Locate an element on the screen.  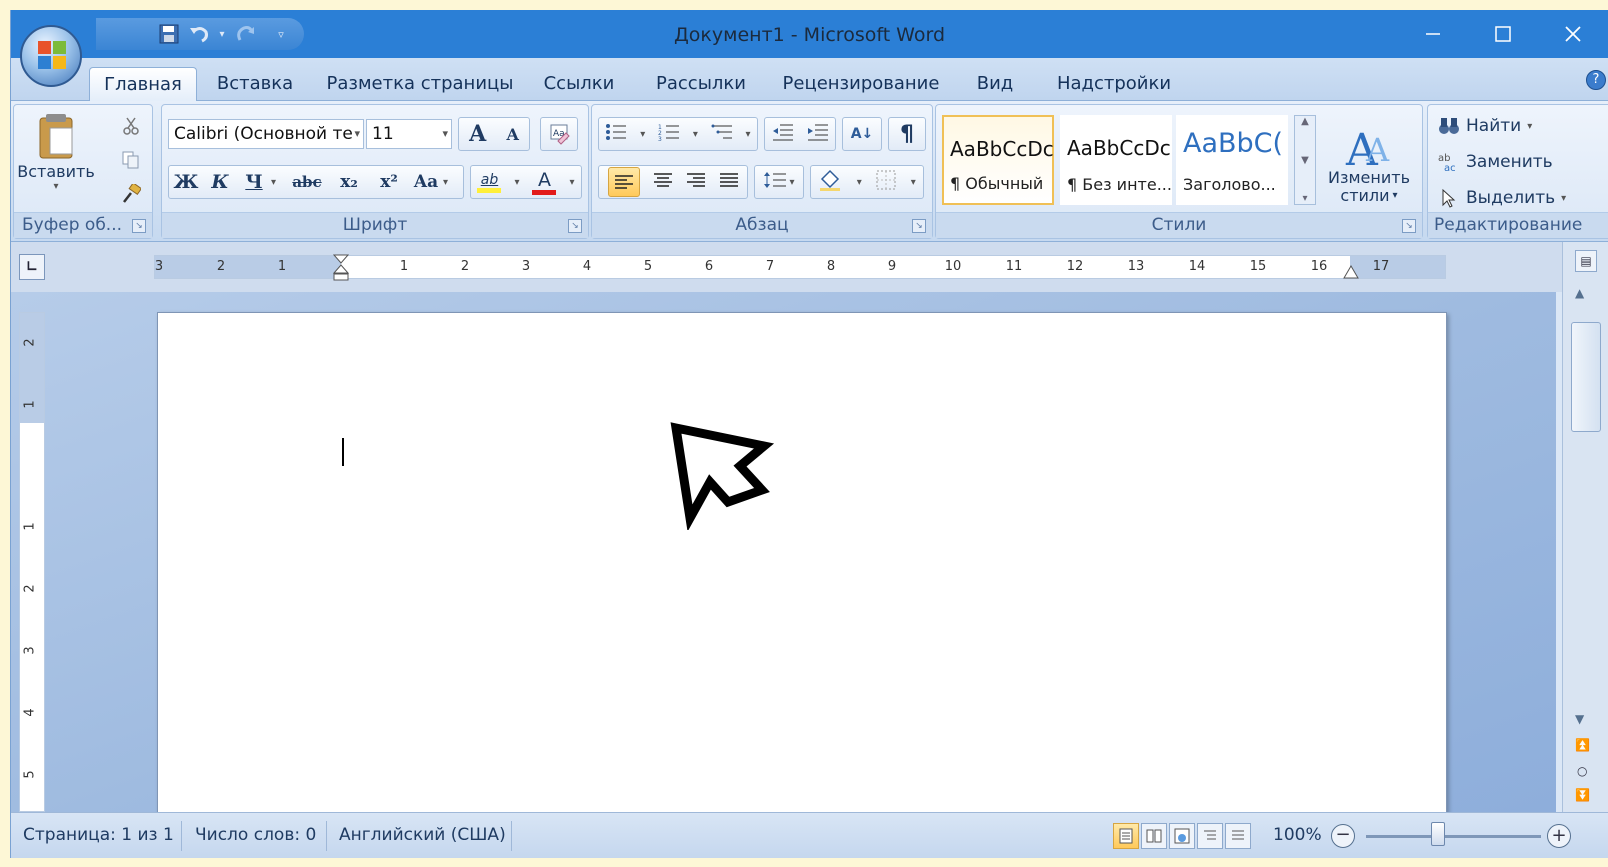
sort-button: А↓ is located at coordinates (862, 134).